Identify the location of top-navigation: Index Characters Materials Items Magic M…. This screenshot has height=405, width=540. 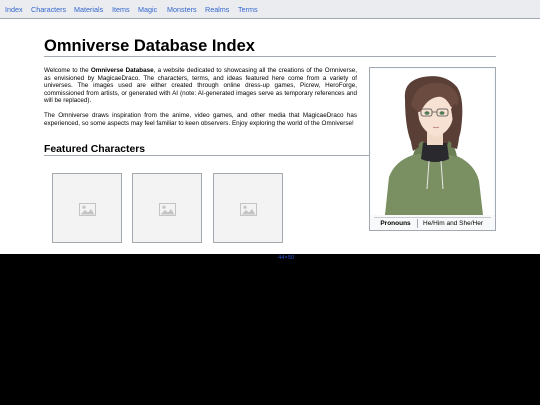
(270, 9).